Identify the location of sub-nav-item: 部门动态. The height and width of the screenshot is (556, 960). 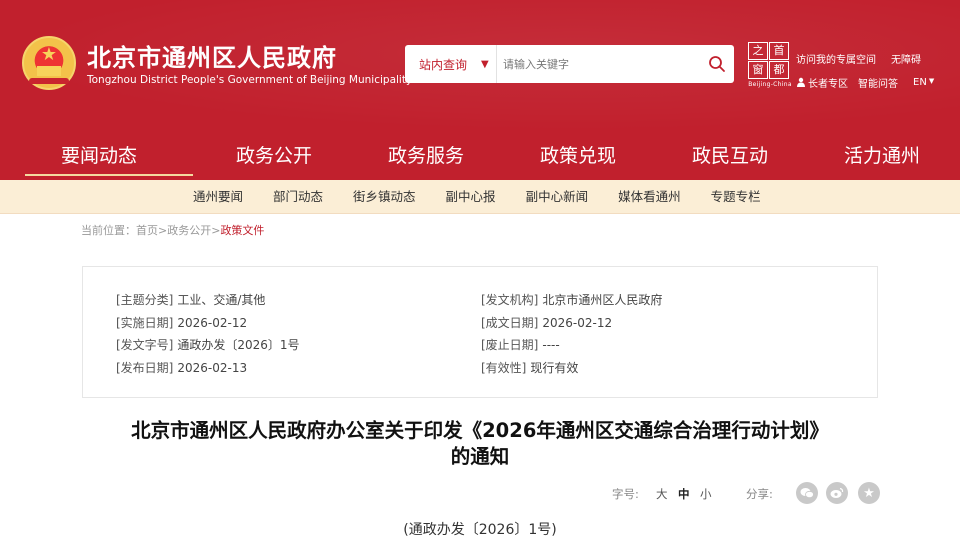
(298, 197).